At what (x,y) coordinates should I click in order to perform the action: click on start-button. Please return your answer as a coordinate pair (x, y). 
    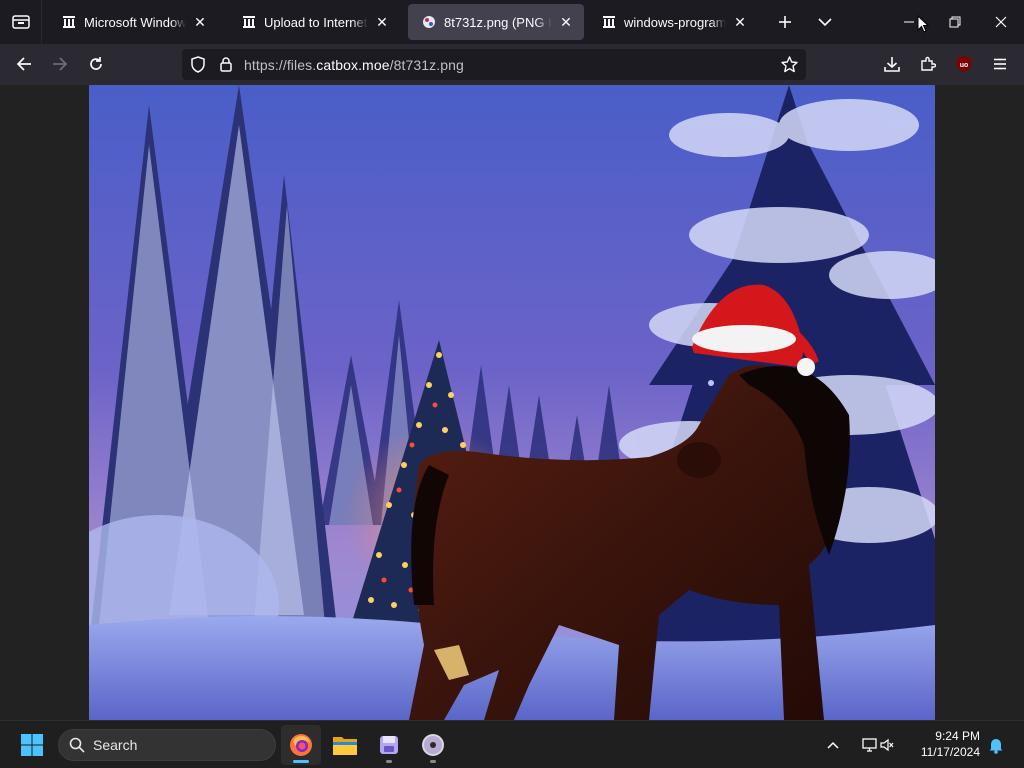
    Looking at the image, I should click on (32, 745).